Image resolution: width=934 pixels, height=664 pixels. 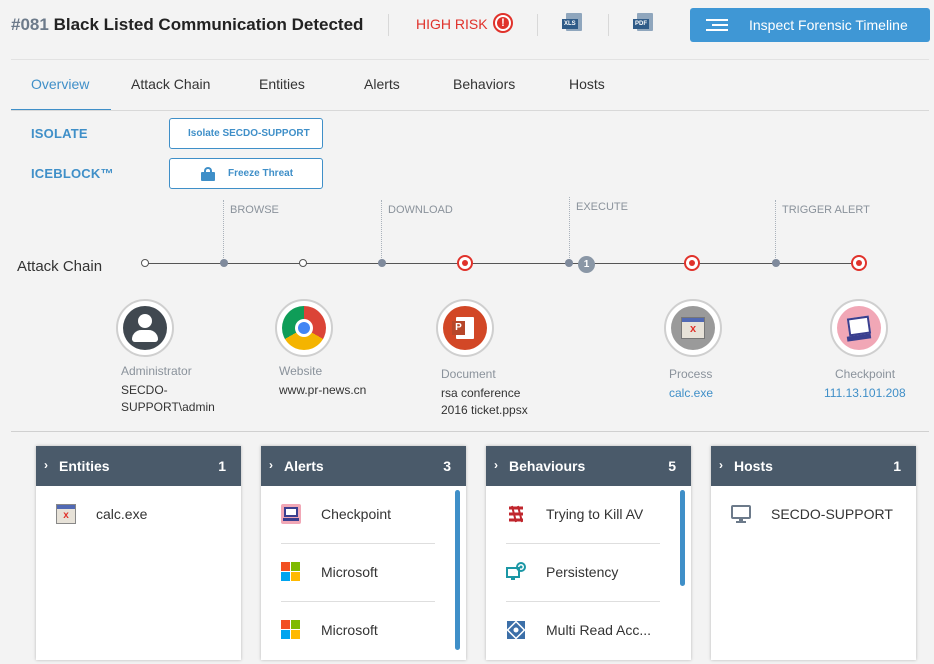 I want to click on list-item: Persistency, so click(x=583, y=573).